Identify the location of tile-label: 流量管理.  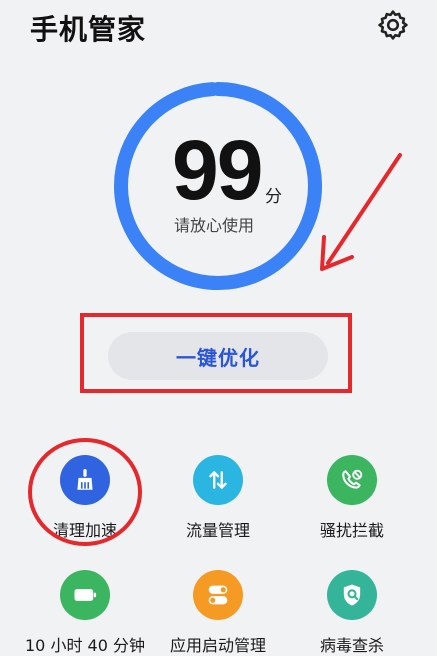
(217, 530).